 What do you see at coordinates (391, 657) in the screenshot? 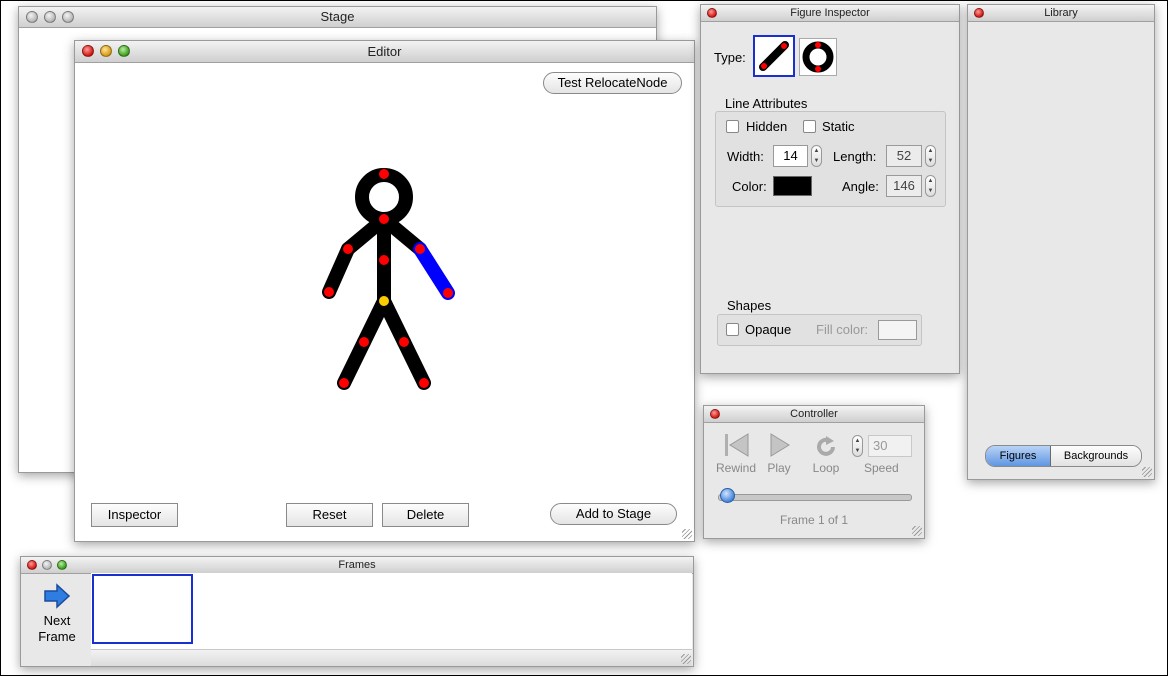
I see `frames-scrollbar` at bounding box center [391, 657].